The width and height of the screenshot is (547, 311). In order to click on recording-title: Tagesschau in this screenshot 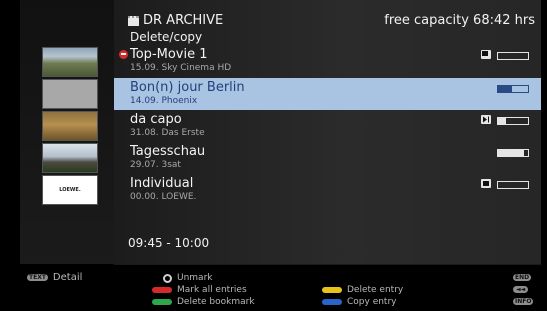, I will do `click(168, 151)`.